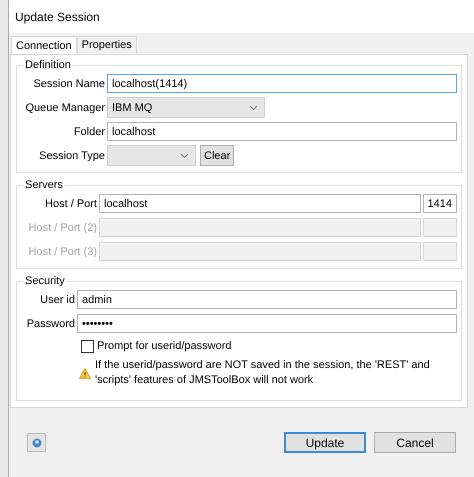 Image resolution: width=474 pixels, height=477 pixels. What do you see at coordinates (282, 83) in the screenshot?
I see `text-field: localhost(1414)` at bounding box center [282, 83].